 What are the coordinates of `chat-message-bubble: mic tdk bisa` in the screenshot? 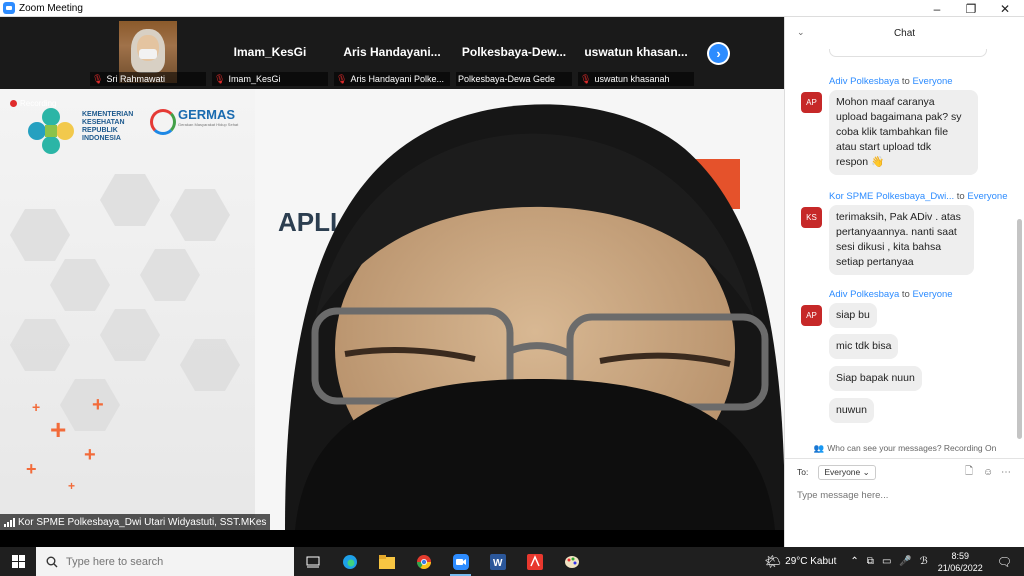 It's located at (864, 346).